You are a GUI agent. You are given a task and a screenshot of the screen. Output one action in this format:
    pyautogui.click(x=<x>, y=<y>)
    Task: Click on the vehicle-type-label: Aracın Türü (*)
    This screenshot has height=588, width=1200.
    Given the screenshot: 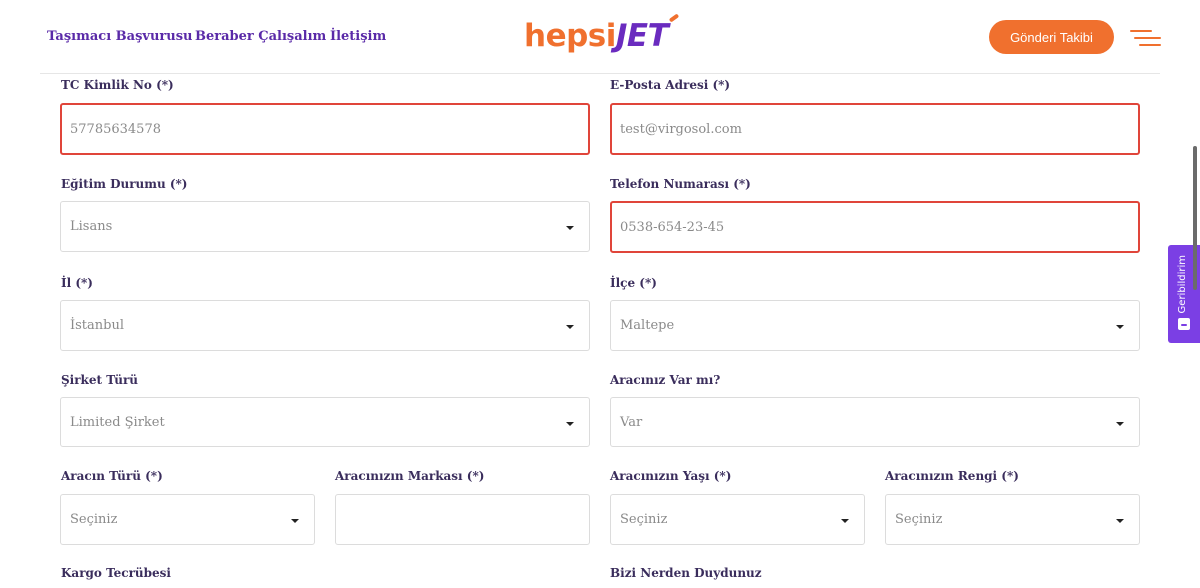 What is the action you would take?
    pyautogui.click(x=112, y=476)
    